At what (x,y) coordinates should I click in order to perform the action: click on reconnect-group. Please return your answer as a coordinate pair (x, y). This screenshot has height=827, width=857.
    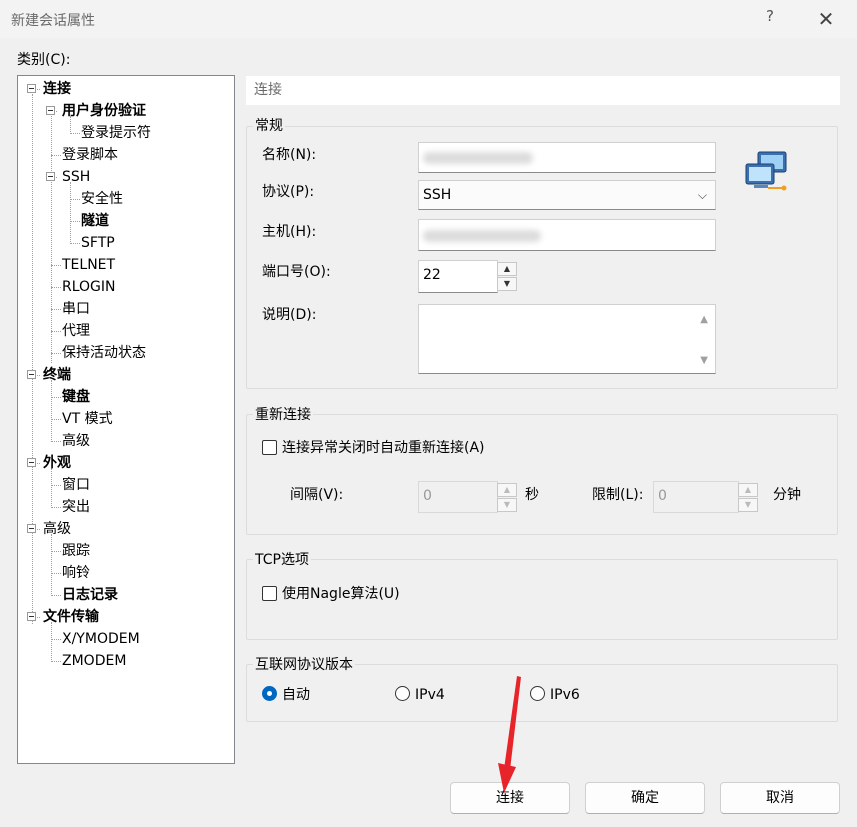
    Looking at the image, I should click on (542, 474).